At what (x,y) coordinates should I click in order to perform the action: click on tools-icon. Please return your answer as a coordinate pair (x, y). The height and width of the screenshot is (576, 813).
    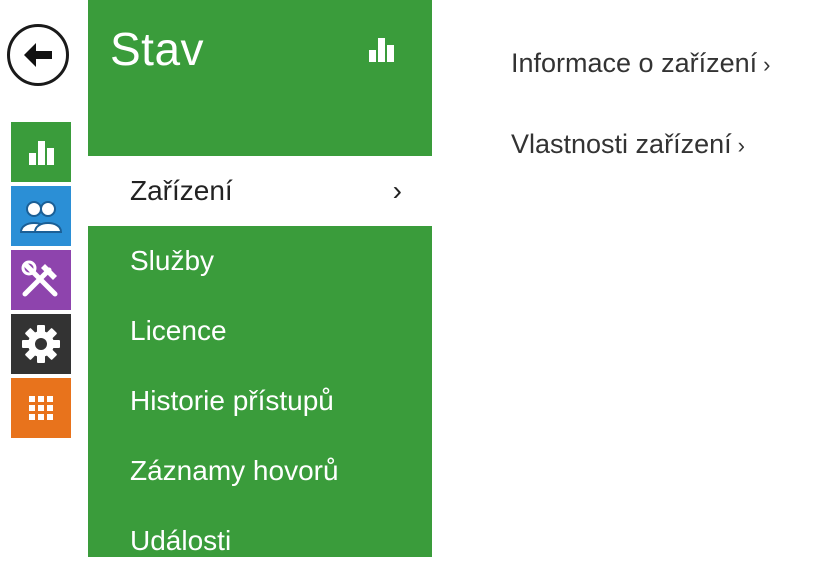
    Looking at the image, I should click on (39, 278).